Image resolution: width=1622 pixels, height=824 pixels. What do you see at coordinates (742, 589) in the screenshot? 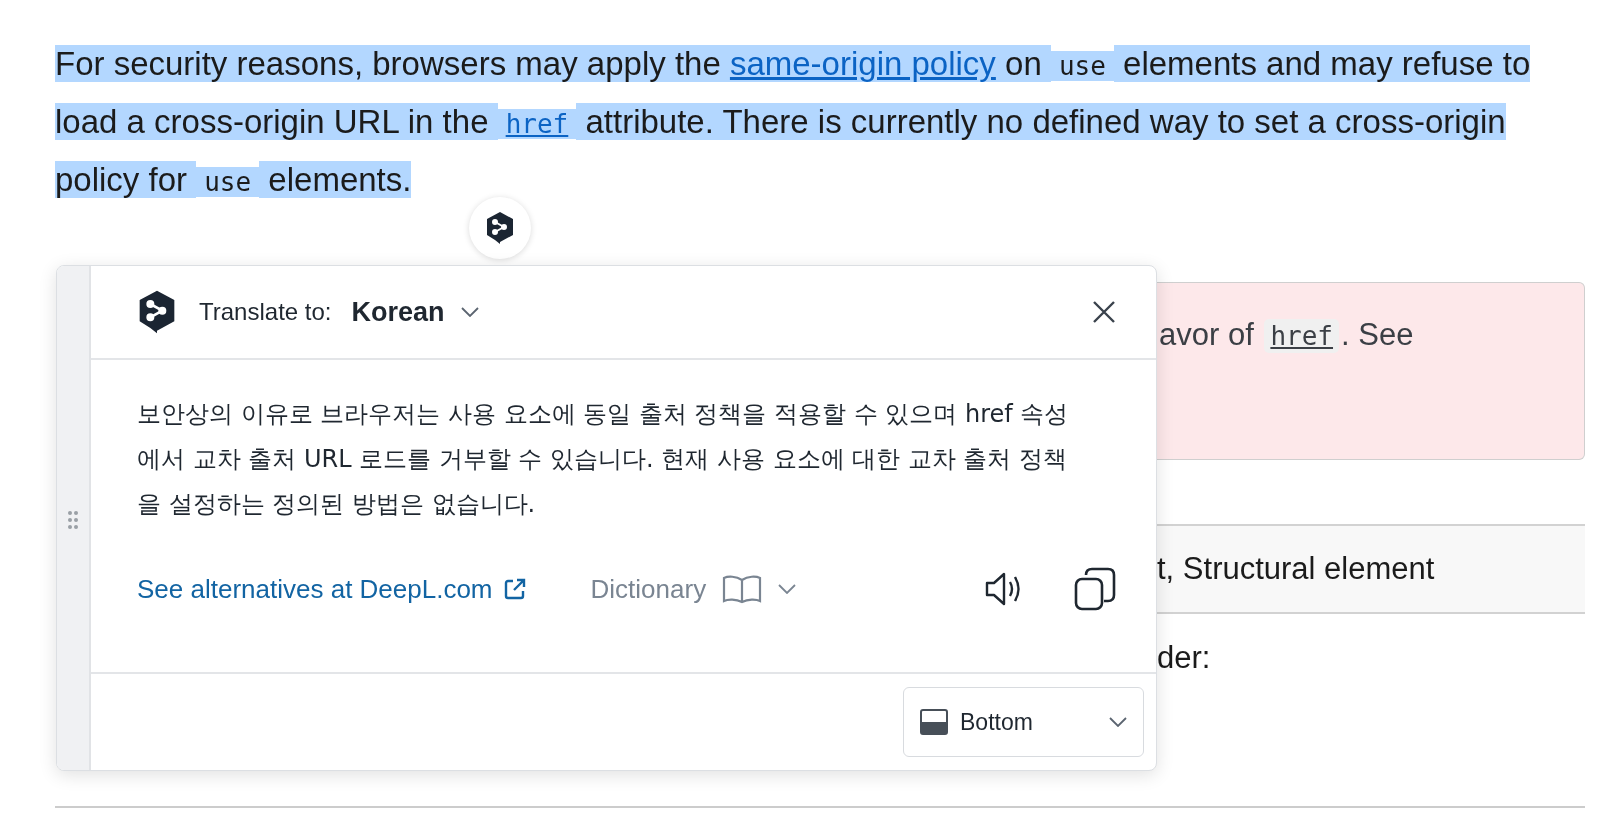
I see `book-icon` at bounding box center [742, 589].